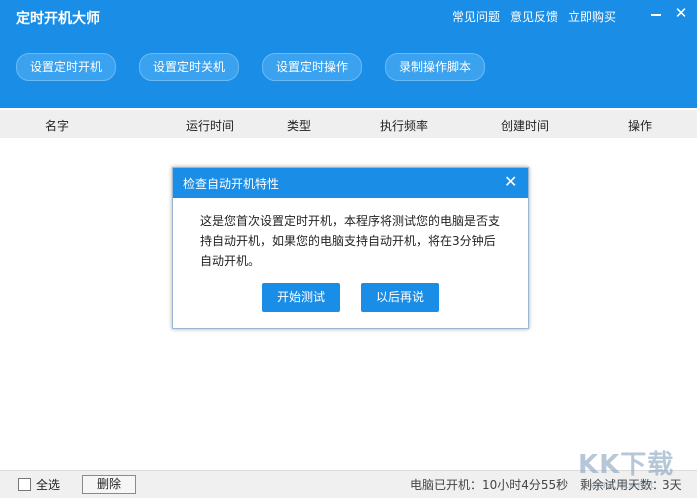 This screenshot has height=498, width=697. I want to click on delete-button: 删除, so click(109, 484).